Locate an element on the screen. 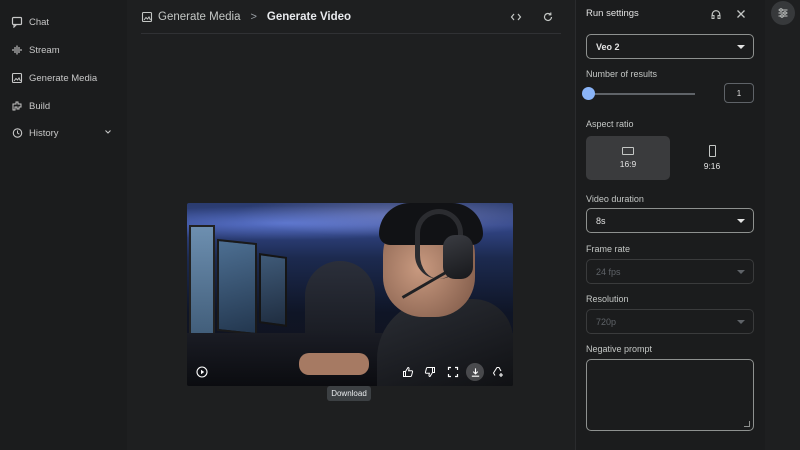 Image resolution: width=800 pixels, height=450 pixels. code-icon is located at coordinates (516, 17).